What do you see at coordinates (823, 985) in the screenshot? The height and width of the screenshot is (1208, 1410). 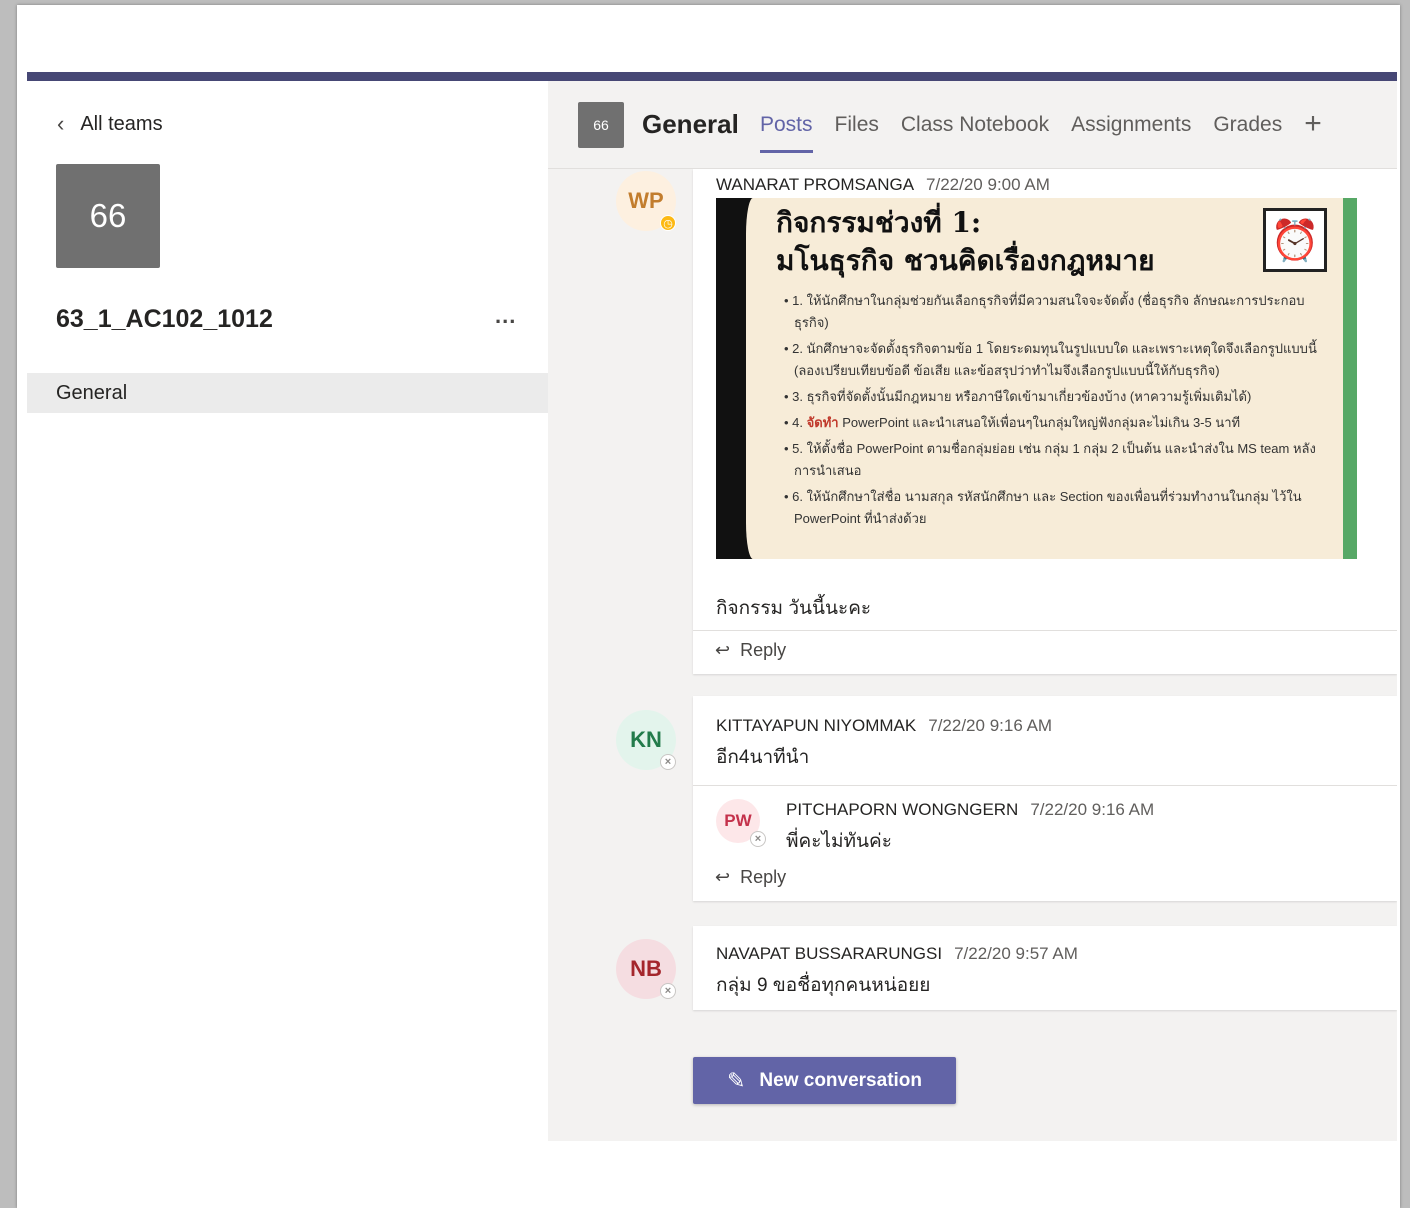 I see `post-text: กลุ่ม 9 ขอชื่อทุกคนหน่อยย` at bounding box center [823, 985].